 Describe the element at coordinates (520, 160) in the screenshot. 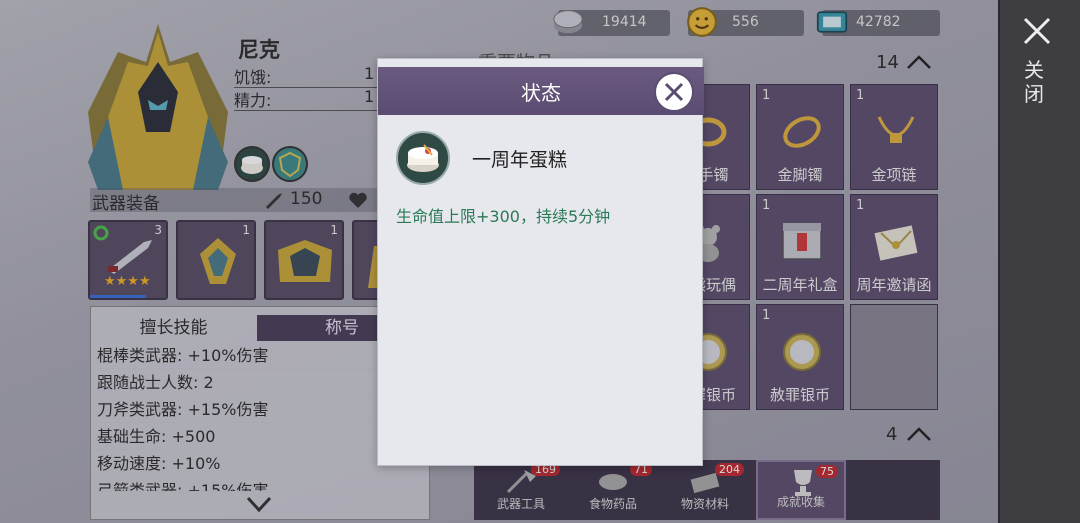

I see `item-name: 一周年蛋糕` at that location.